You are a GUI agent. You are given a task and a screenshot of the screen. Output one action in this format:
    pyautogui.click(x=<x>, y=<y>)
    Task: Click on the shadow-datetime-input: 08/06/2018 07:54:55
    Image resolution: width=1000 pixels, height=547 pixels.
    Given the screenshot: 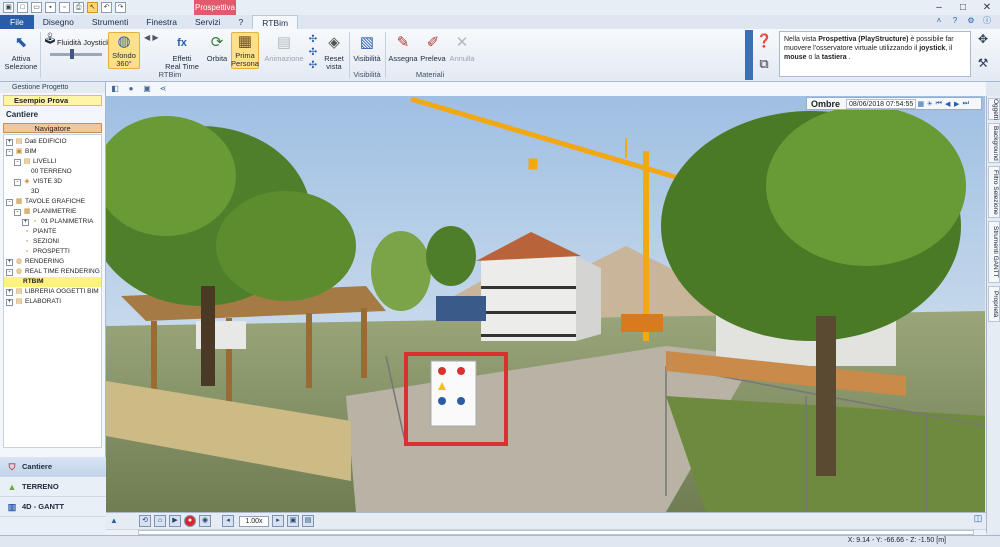 What is the action you would take?
    pyautogui.click(x=881, y=103)
    